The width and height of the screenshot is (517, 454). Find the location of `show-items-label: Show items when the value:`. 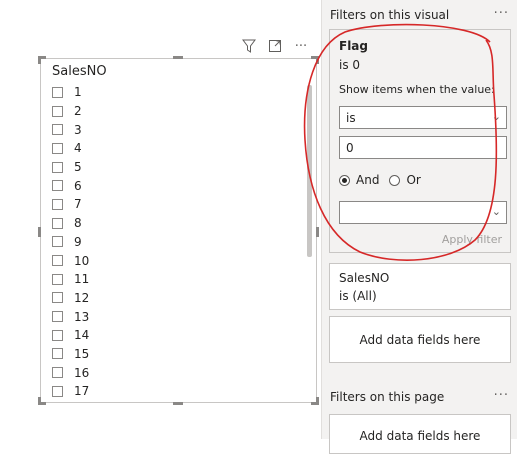

show-items-label: Show items when the value: is located at coordinates (417, 89).